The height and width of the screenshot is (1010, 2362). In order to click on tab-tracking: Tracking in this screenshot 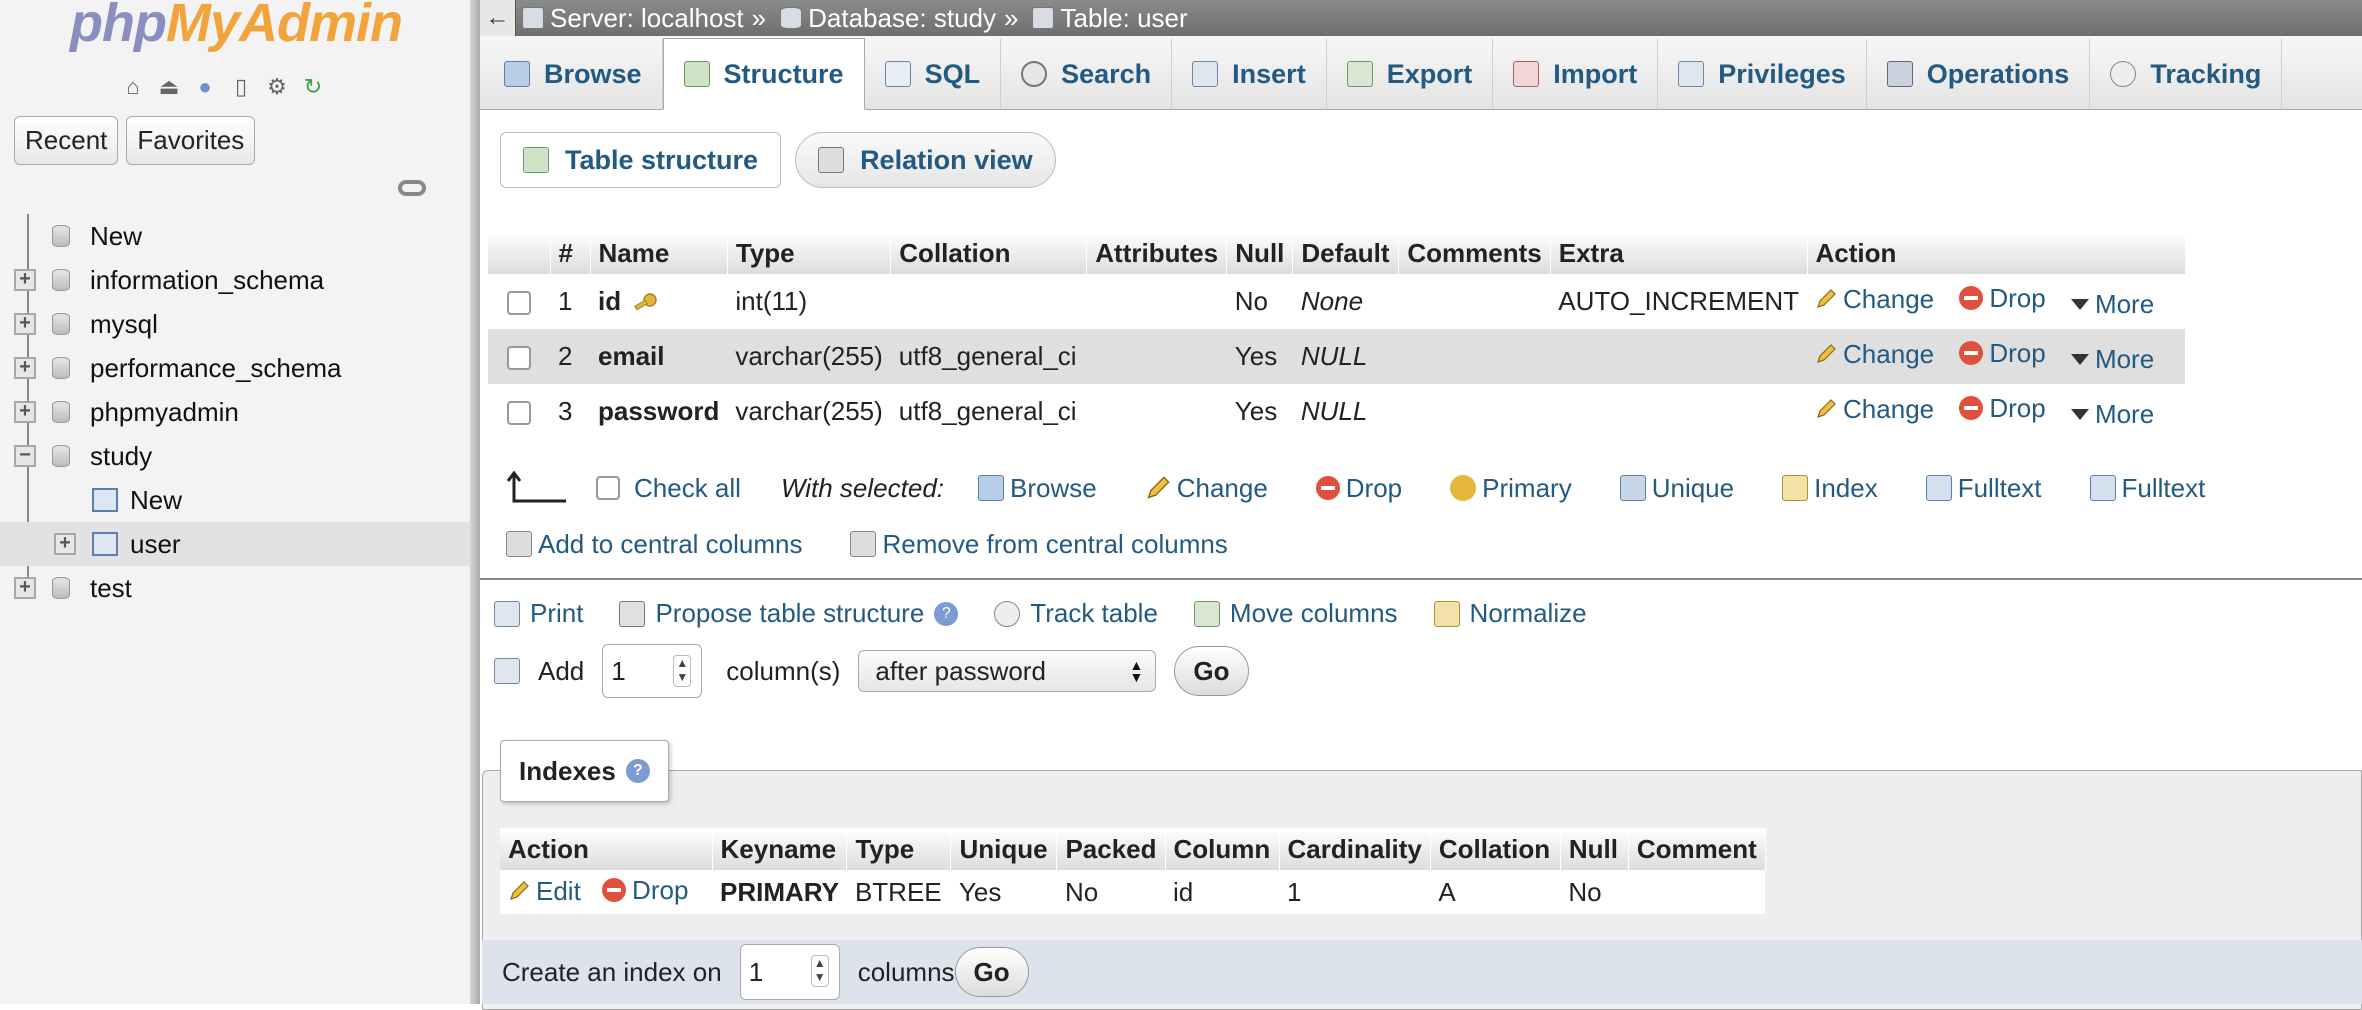, I will do `click(2186, 74)`.